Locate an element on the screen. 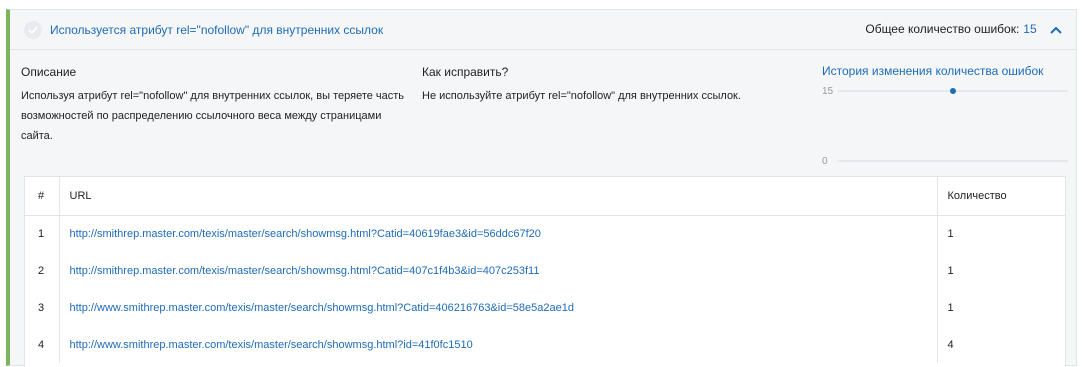 This screenshot has width=1083, height=367. row-num: 3 is located at coordinates (42, 307).